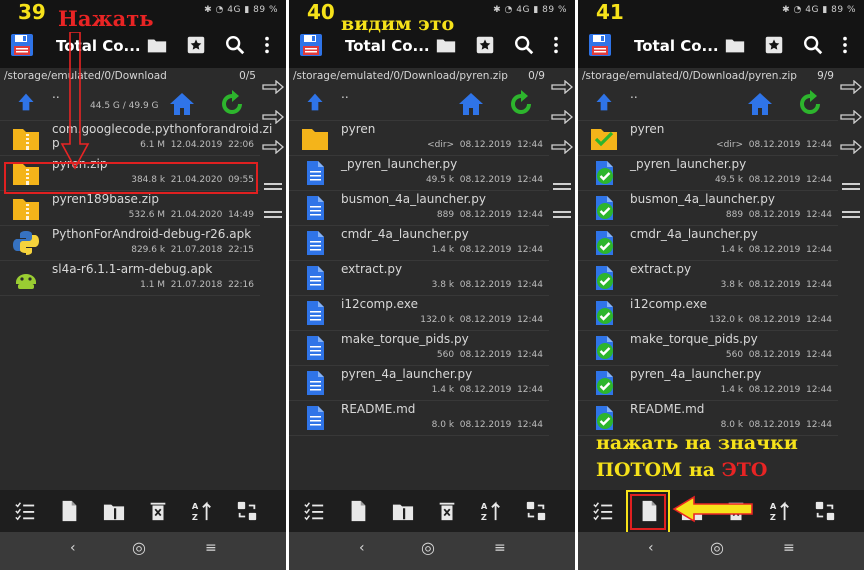  I want to click on folder-checked-icon, so click(604, 138).